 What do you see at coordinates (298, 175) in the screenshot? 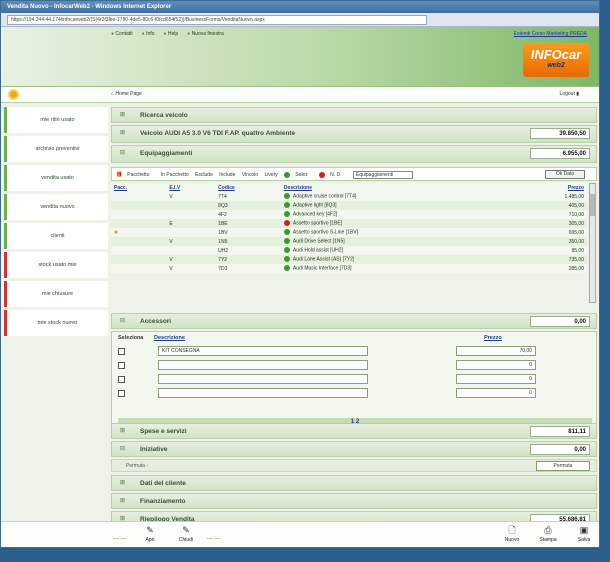
I see `selez-filter: Selez` at bounding box center [298, 175].